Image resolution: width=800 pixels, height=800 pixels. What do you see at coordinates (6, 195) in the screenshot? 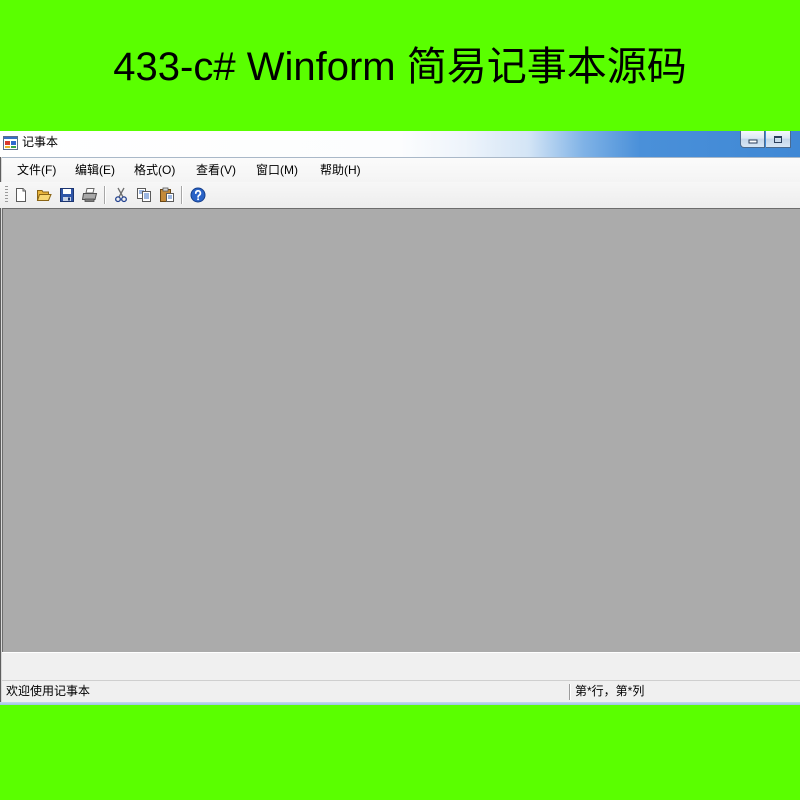
I see `toolbar-grip` at bounding box center [6, 195].